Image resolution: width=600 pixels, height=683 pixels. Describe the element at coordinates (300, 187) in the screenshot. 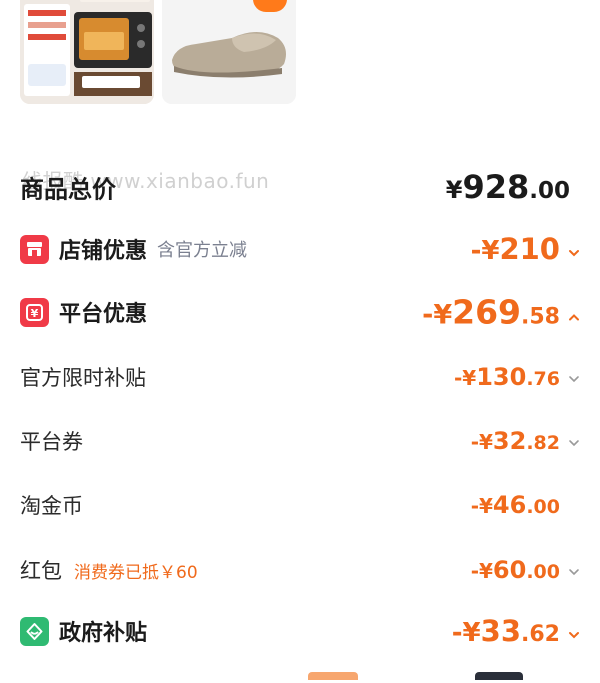

I see `total-price-row: 商品总价 ¥ 928 .00` at that location.